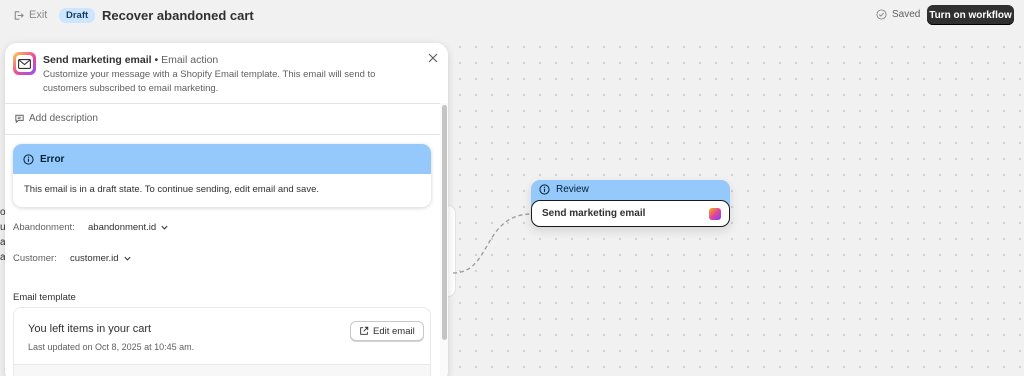 This screenshot has width=1024, height=376. I want to click on panel-title-main: Send marketing email, so click(97, 60).